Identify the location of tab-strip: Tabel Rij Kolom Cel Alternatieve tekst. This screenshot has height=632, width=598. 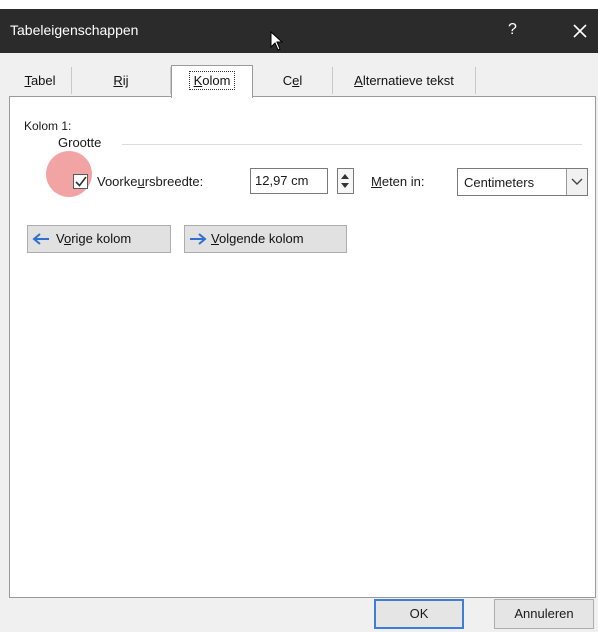
(301, 81).